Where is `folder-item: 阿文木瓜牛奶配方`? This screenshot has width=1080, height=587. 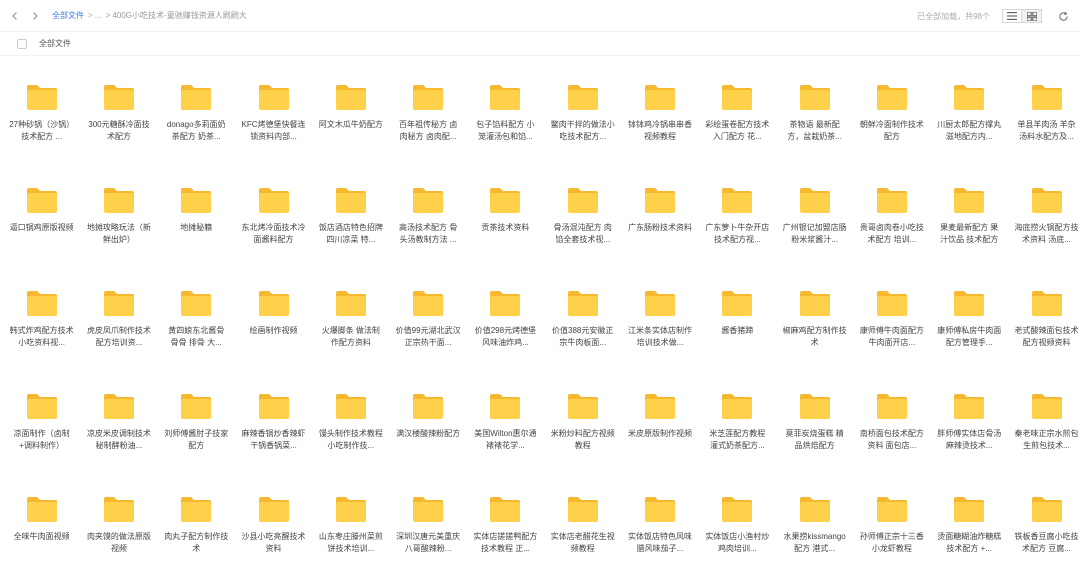
folder-item: 阿文木瓜牛奶配方 is located at coordinates (350, 123).